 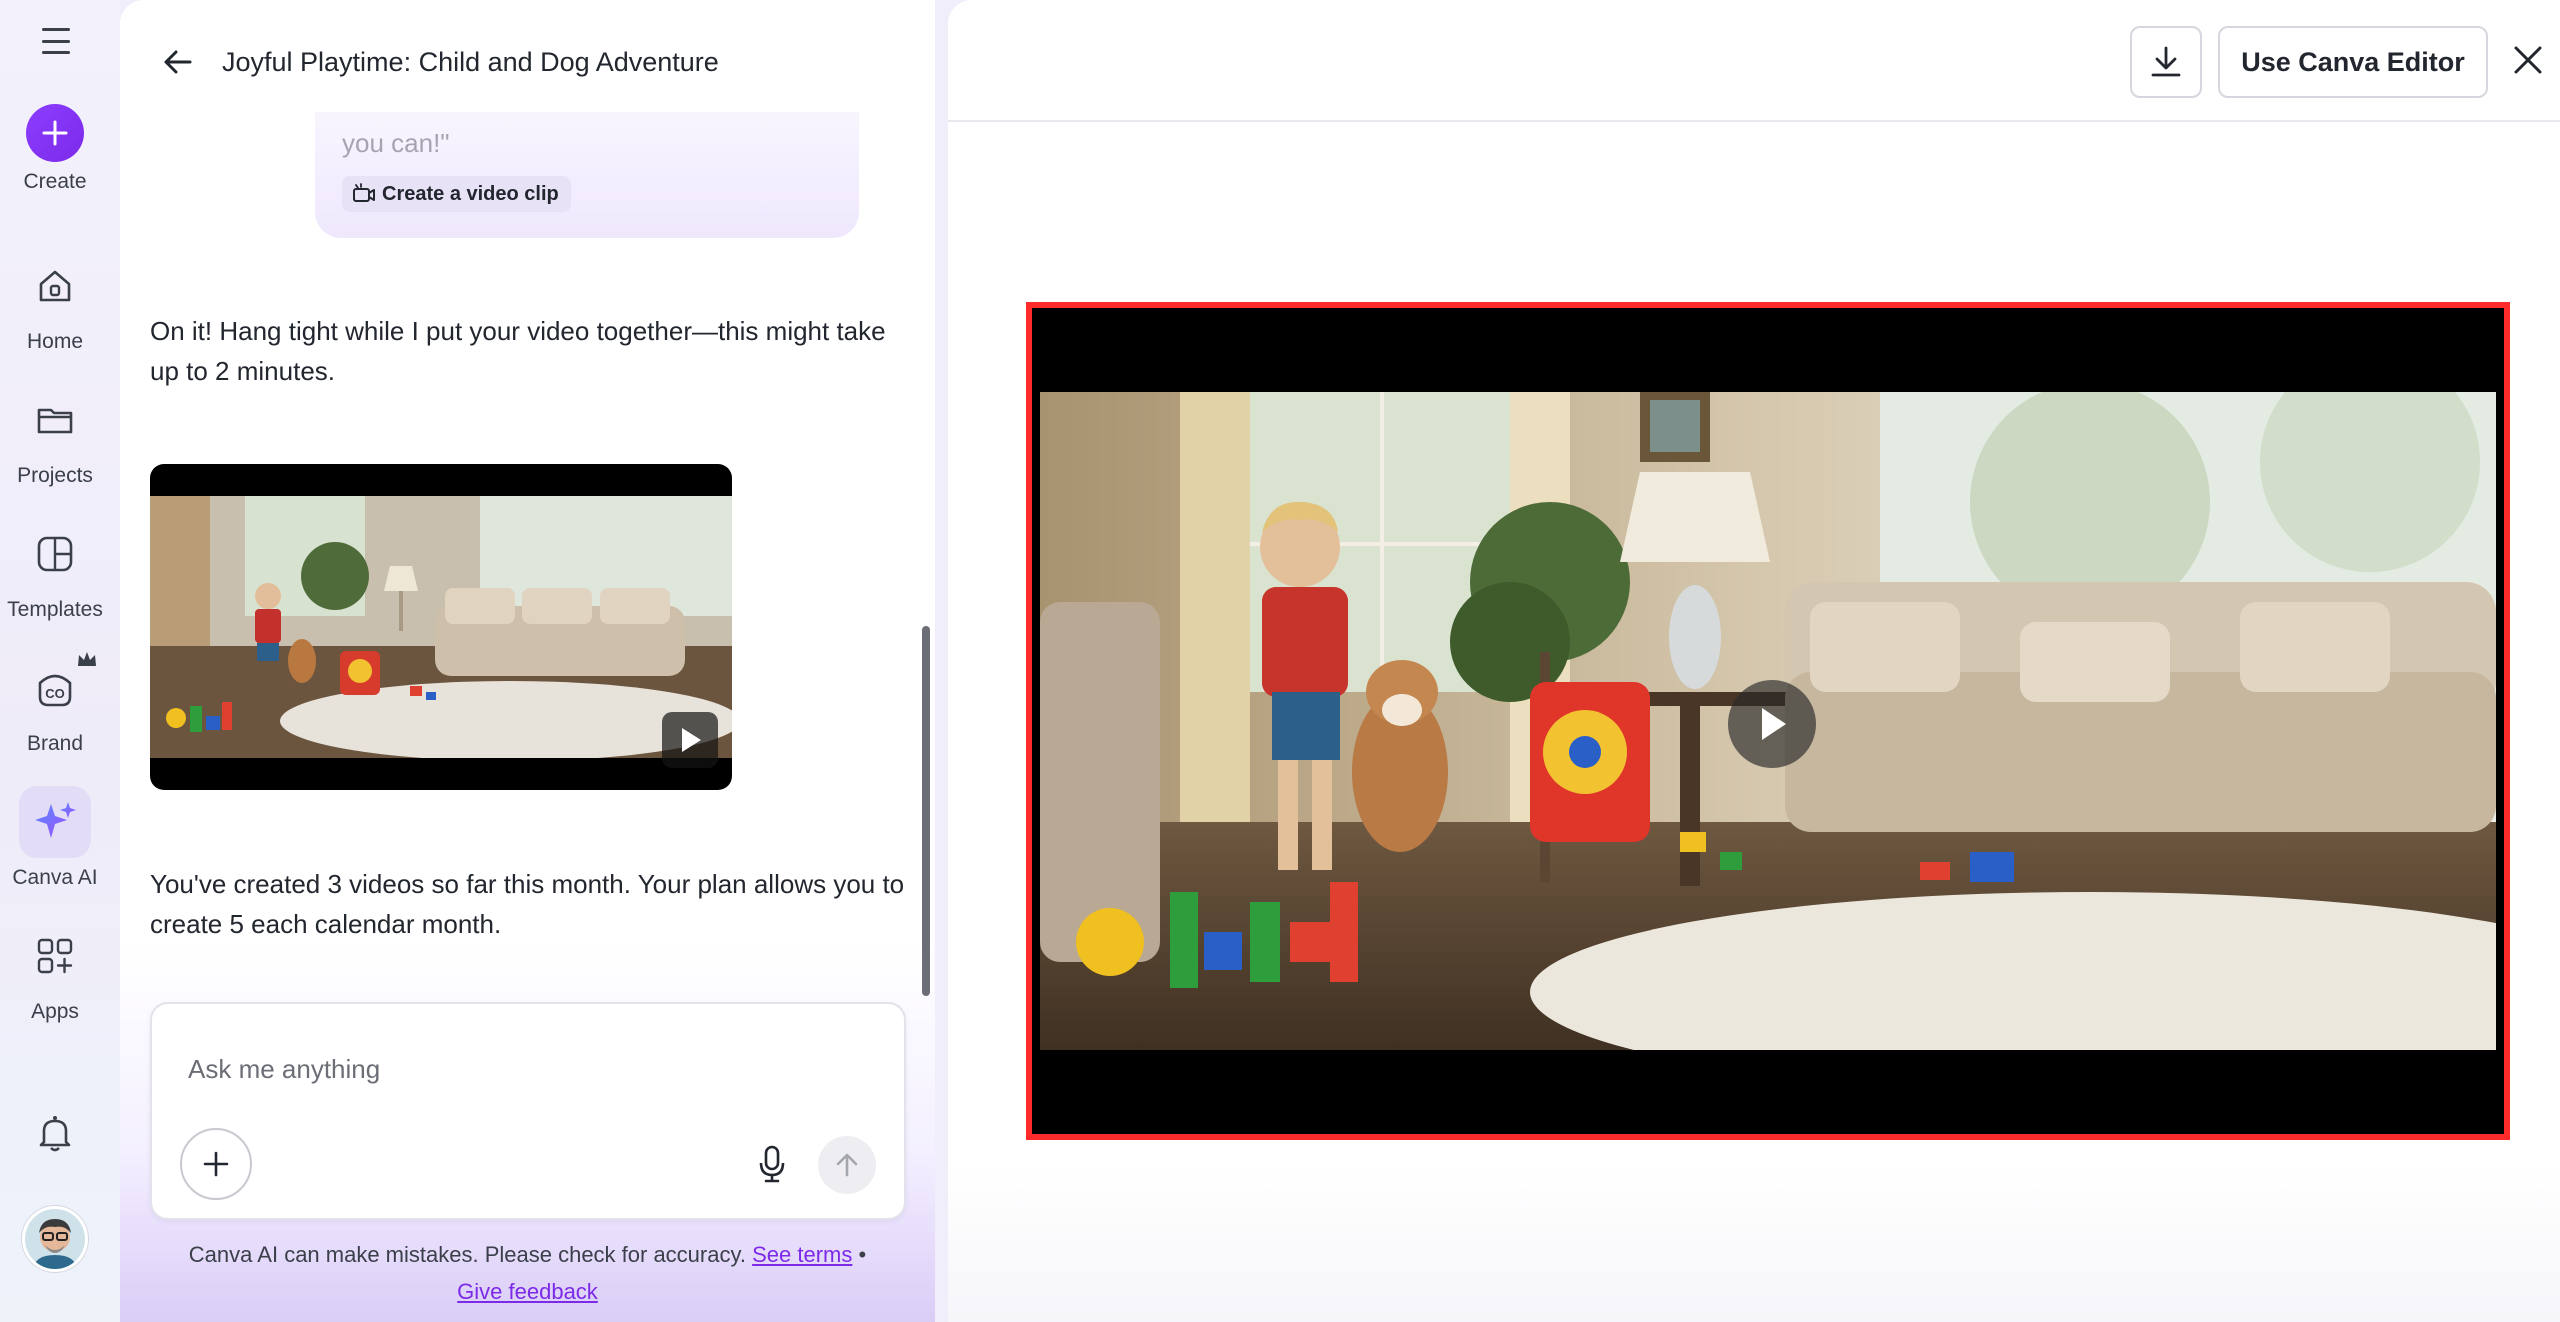 What do you see at coordinates (470, 193) in the screenshot?
I see `clip-chip-label: Create a video clip` at bounding box center [470, 193].